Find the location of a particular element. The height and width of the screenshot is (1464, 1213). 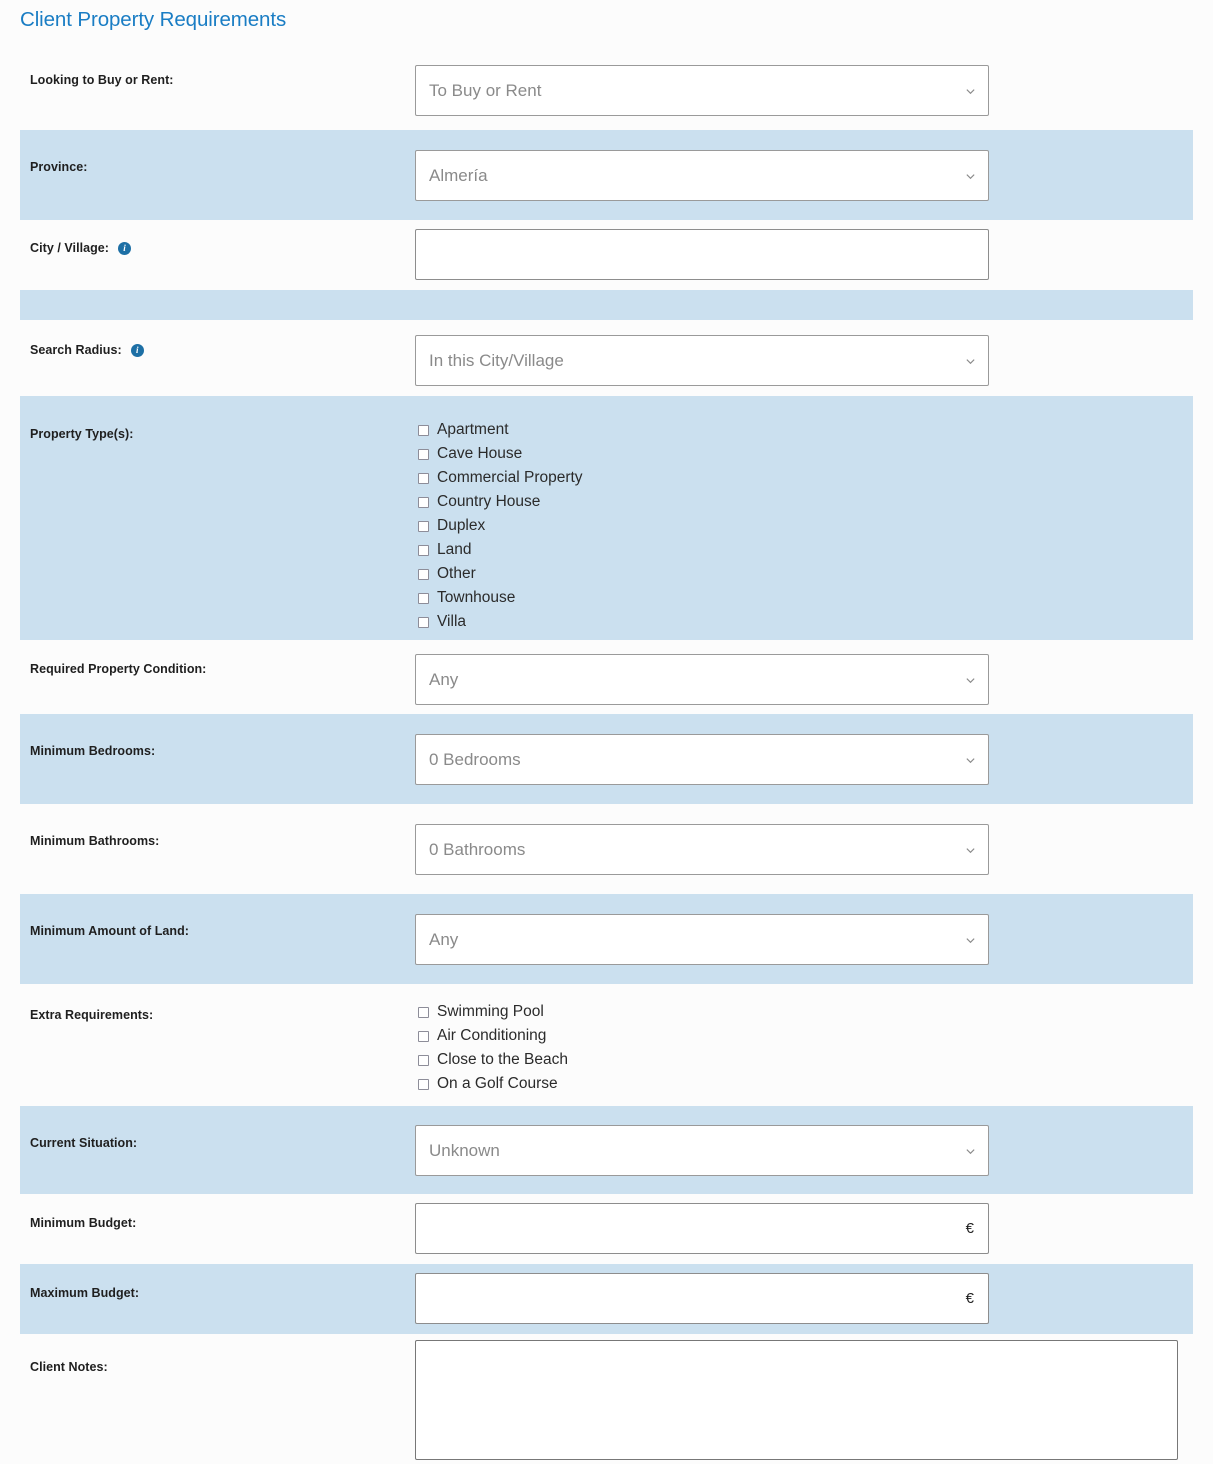

row-min-bedrooms: Minimum Bedrooms: 0 Bedrooms is located at coordinates (606, 759).